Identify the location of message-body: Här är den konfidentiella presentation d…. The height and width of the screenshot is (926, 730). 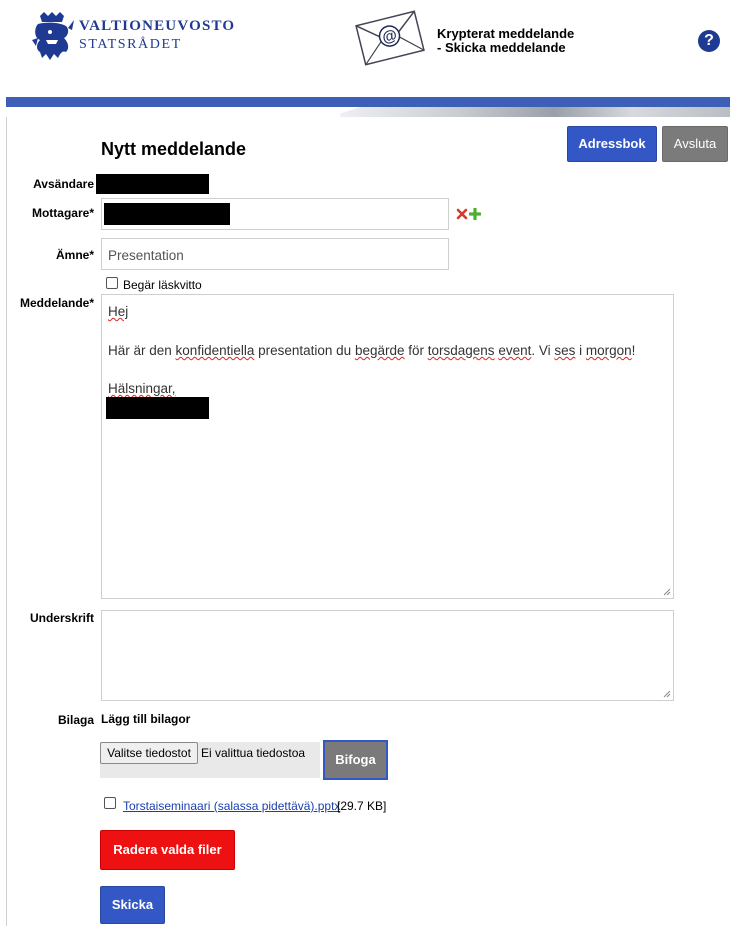
(371, 350).